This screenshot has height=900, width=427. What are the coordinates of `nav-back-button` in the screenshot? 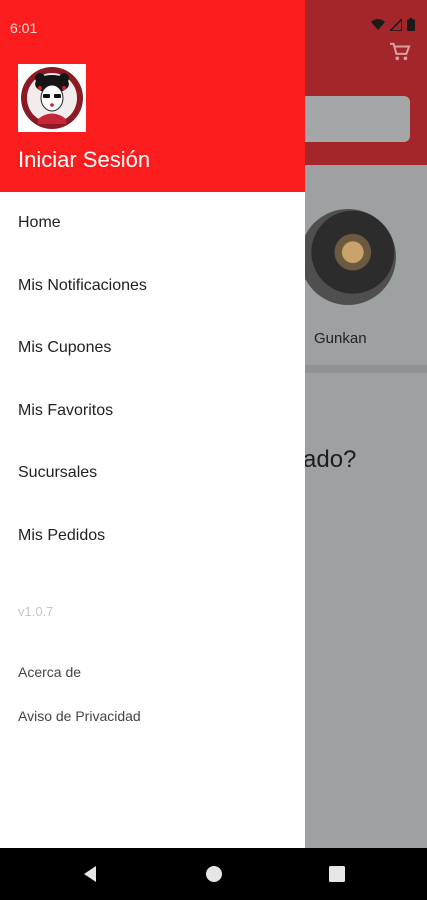 It's located at (90, 874).